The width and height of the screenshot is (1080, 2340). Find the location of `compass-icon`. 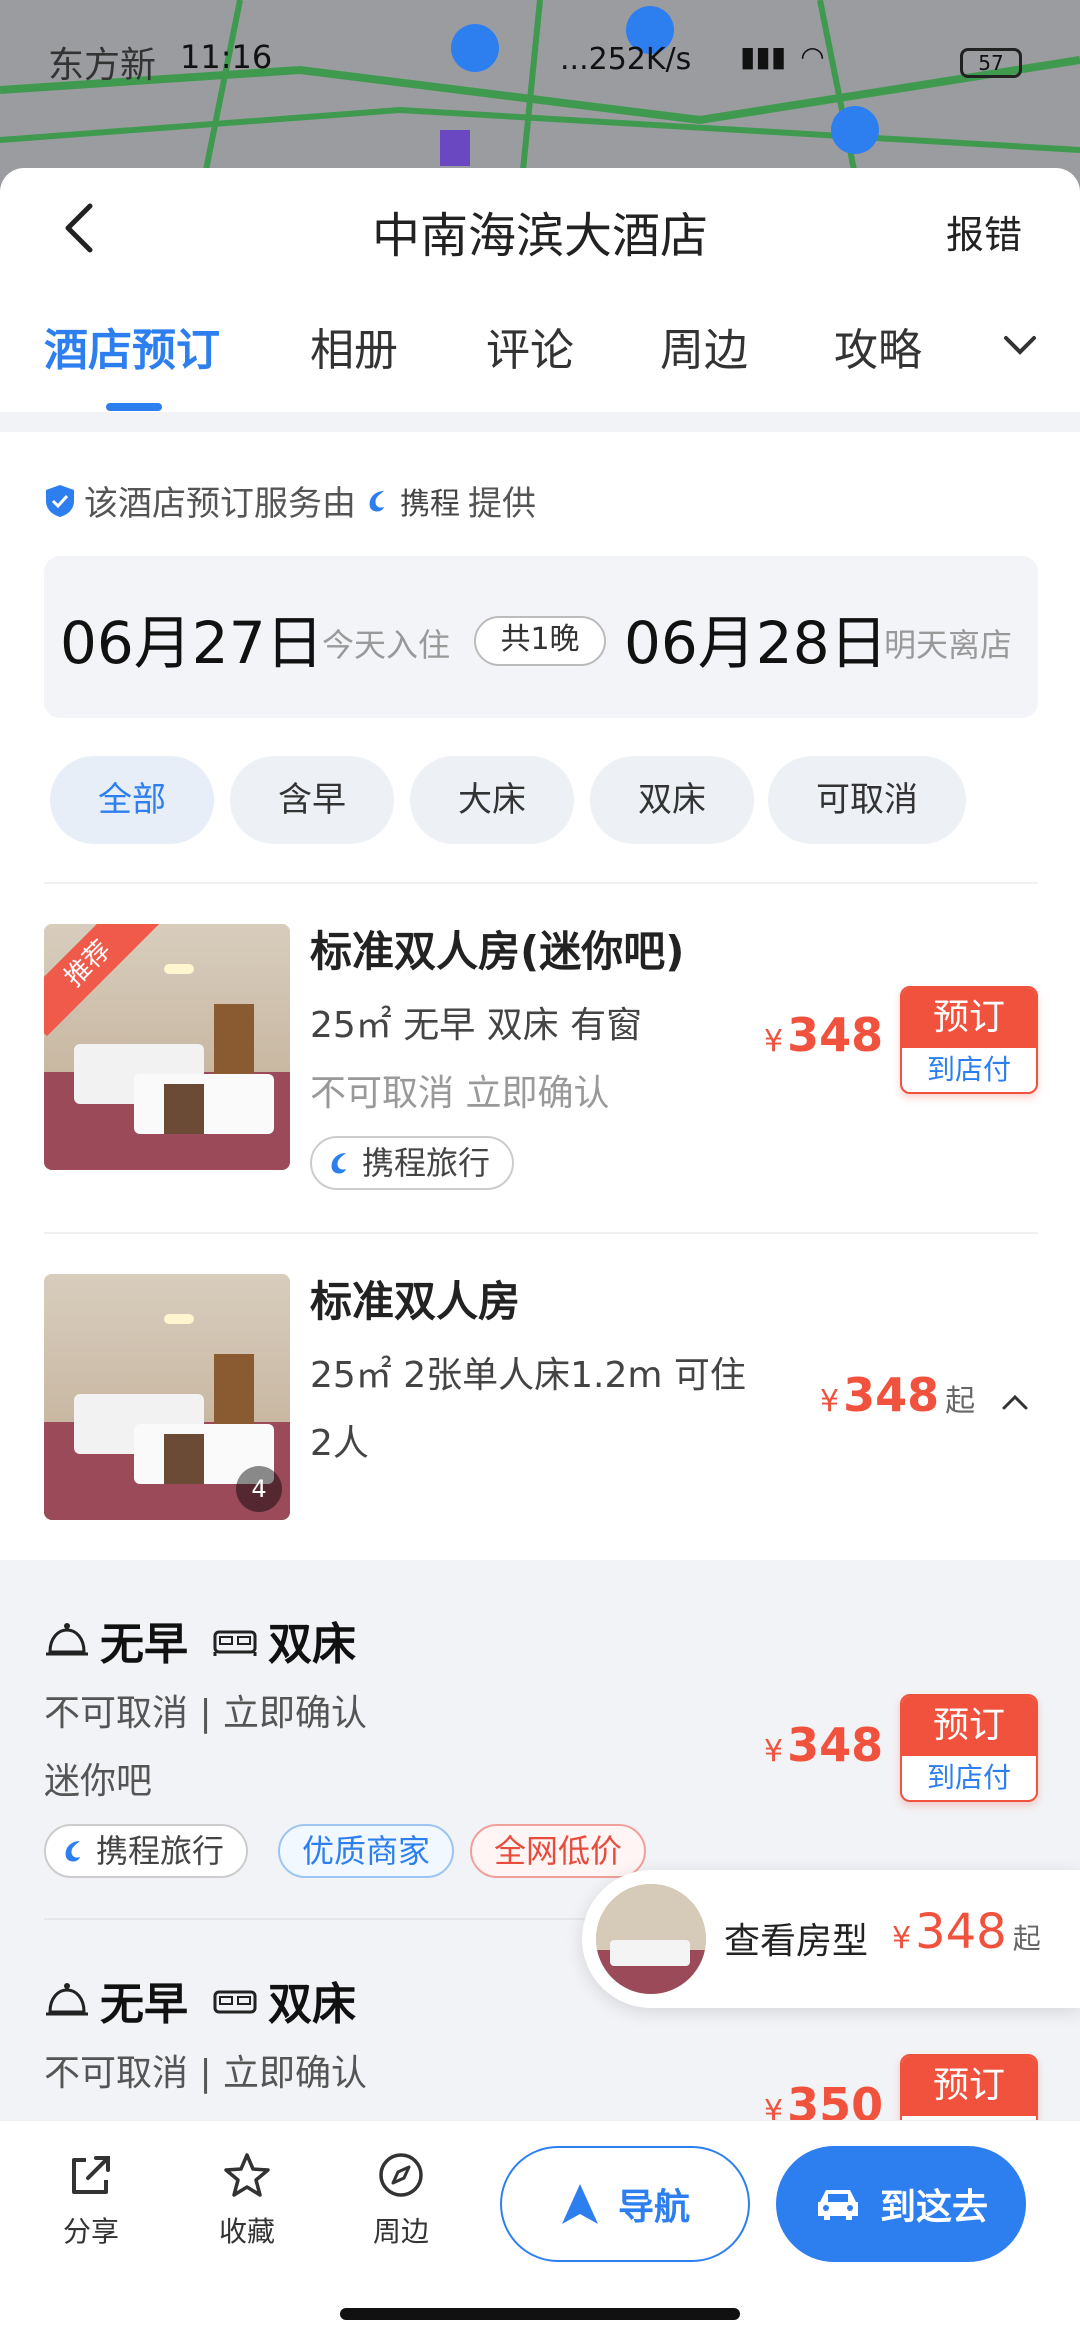

compass-icon is located at coordinates (401, 2175).